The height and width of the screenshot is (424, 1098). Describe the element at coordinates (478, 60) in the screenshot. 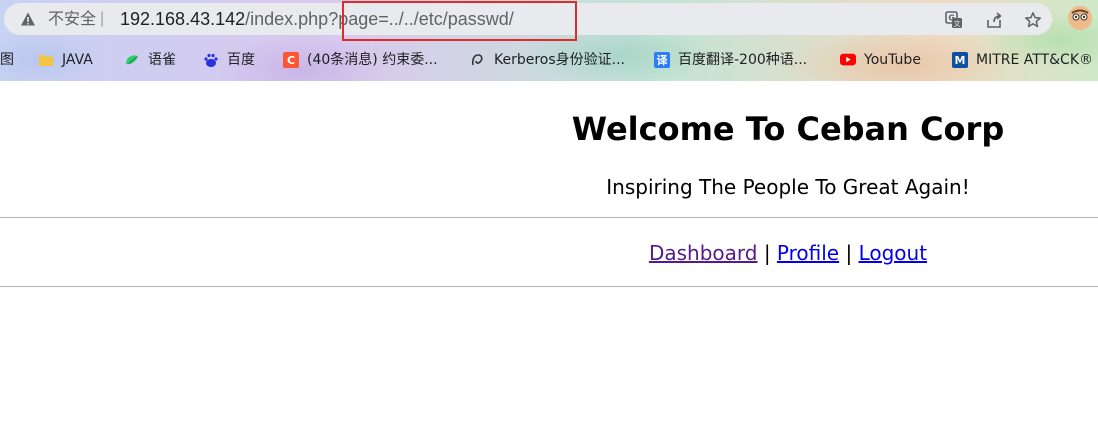

I see `kerberos-icon` at that location.